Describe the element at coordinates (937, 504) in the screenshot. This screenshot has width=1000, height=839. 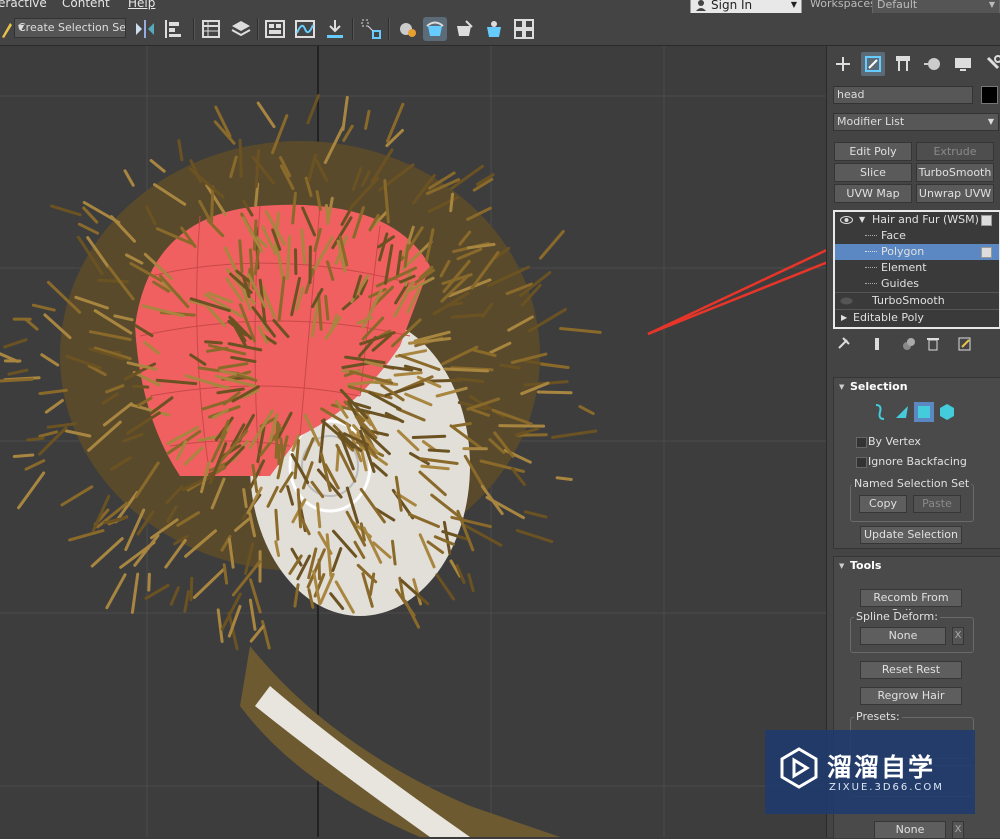
I see `paste-button: Paste` at that location.